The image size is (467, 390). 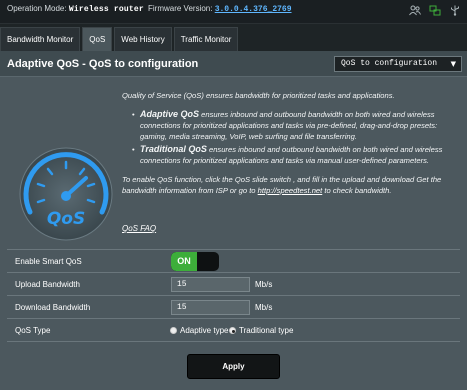 What do you see at coordinates (53, 307) in the screenshot?
I see `download-bandwidth-label: Download Bandwidth` at bounding box center [53, 307].